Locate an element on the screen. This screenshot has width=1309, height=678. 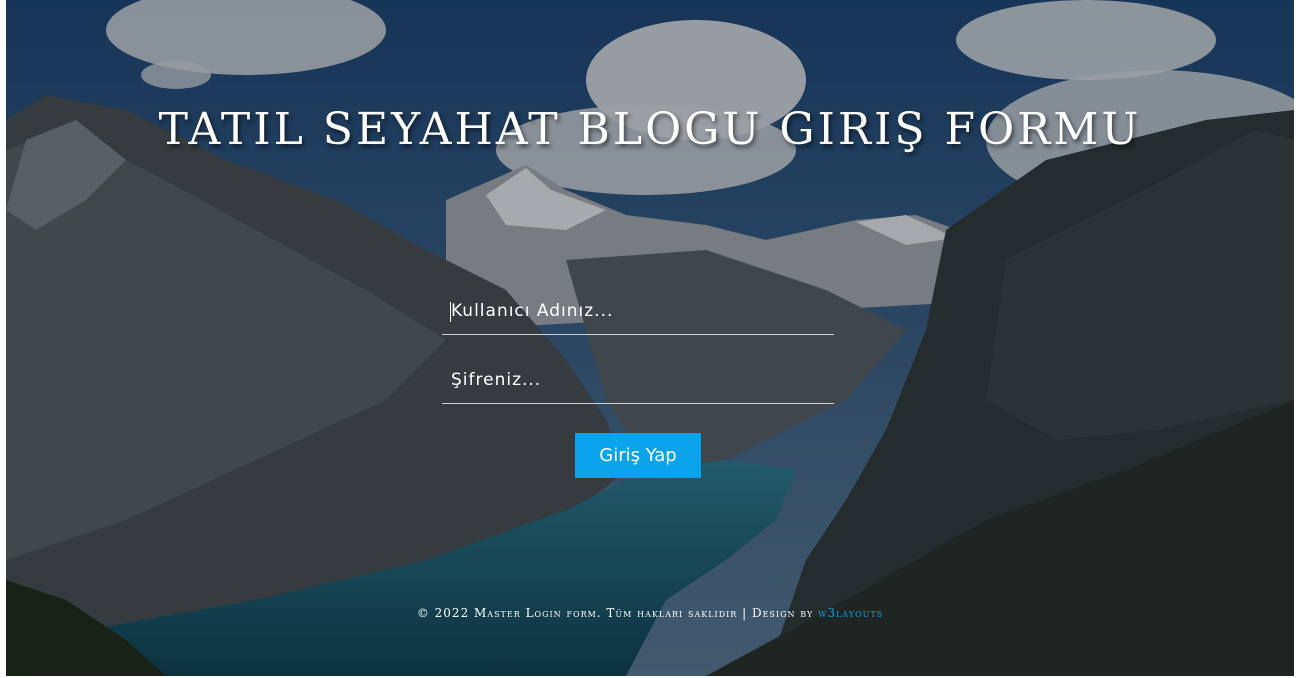
username-field-wrapper is located at coordinates (638, 312).